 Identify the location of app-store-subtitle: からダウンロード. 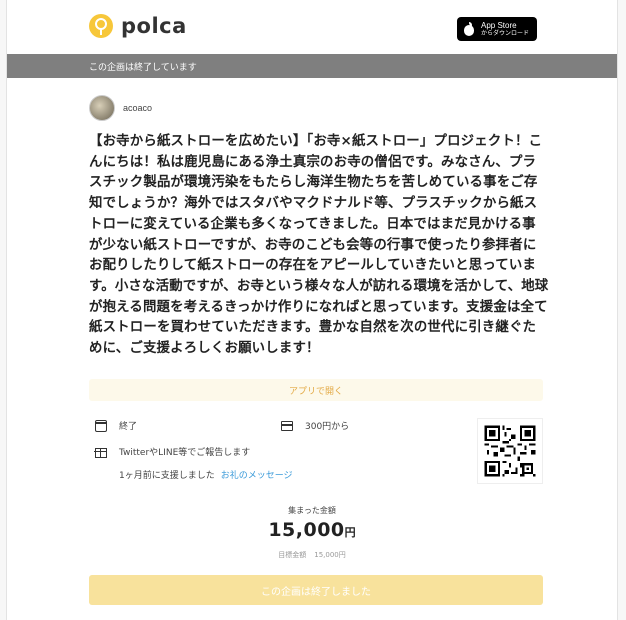
(505, 33).